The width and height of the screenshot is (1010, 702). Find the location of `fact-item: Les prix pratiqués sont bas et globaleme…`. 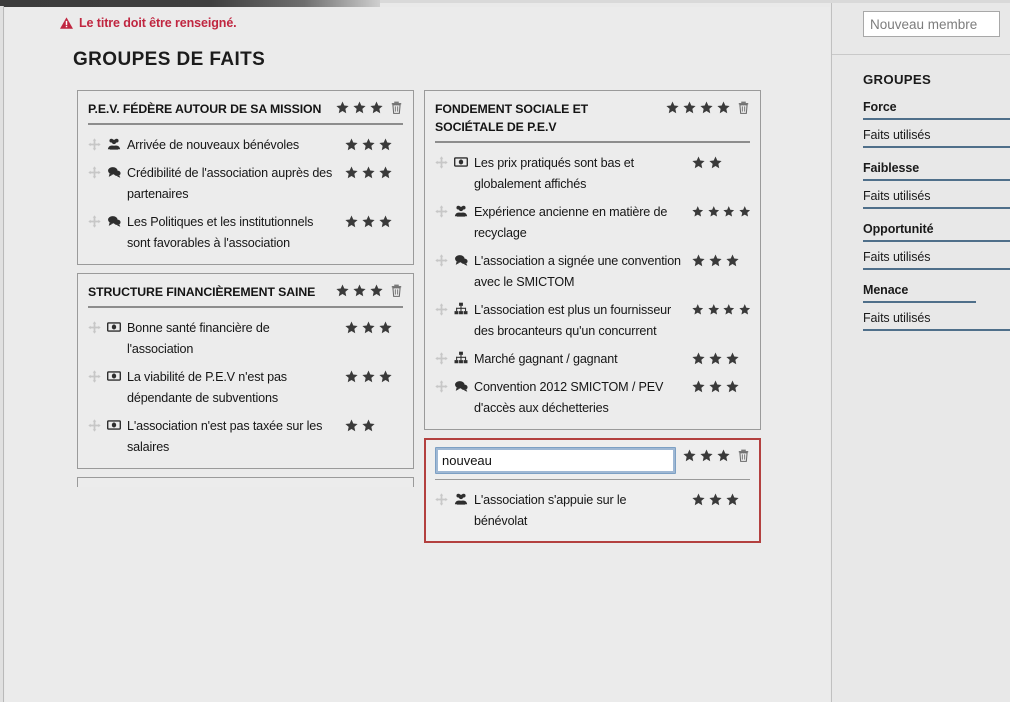

fact-item: Les prix pratiqués sont bas et globaleme… is located at coordinates (592, 174).